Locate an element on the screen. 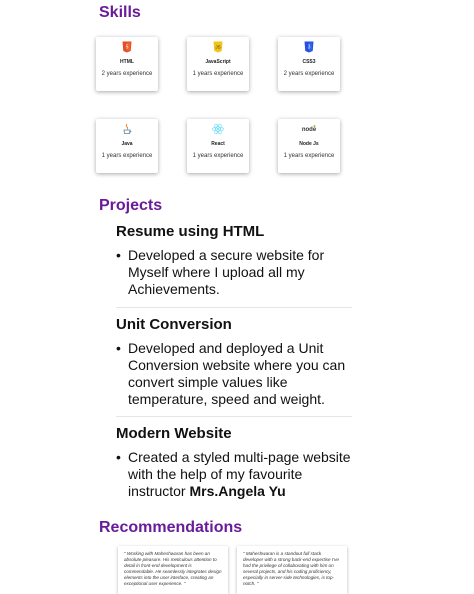  instructor-name: Mrs.Angela Yu is located at coordinates (237, 491).